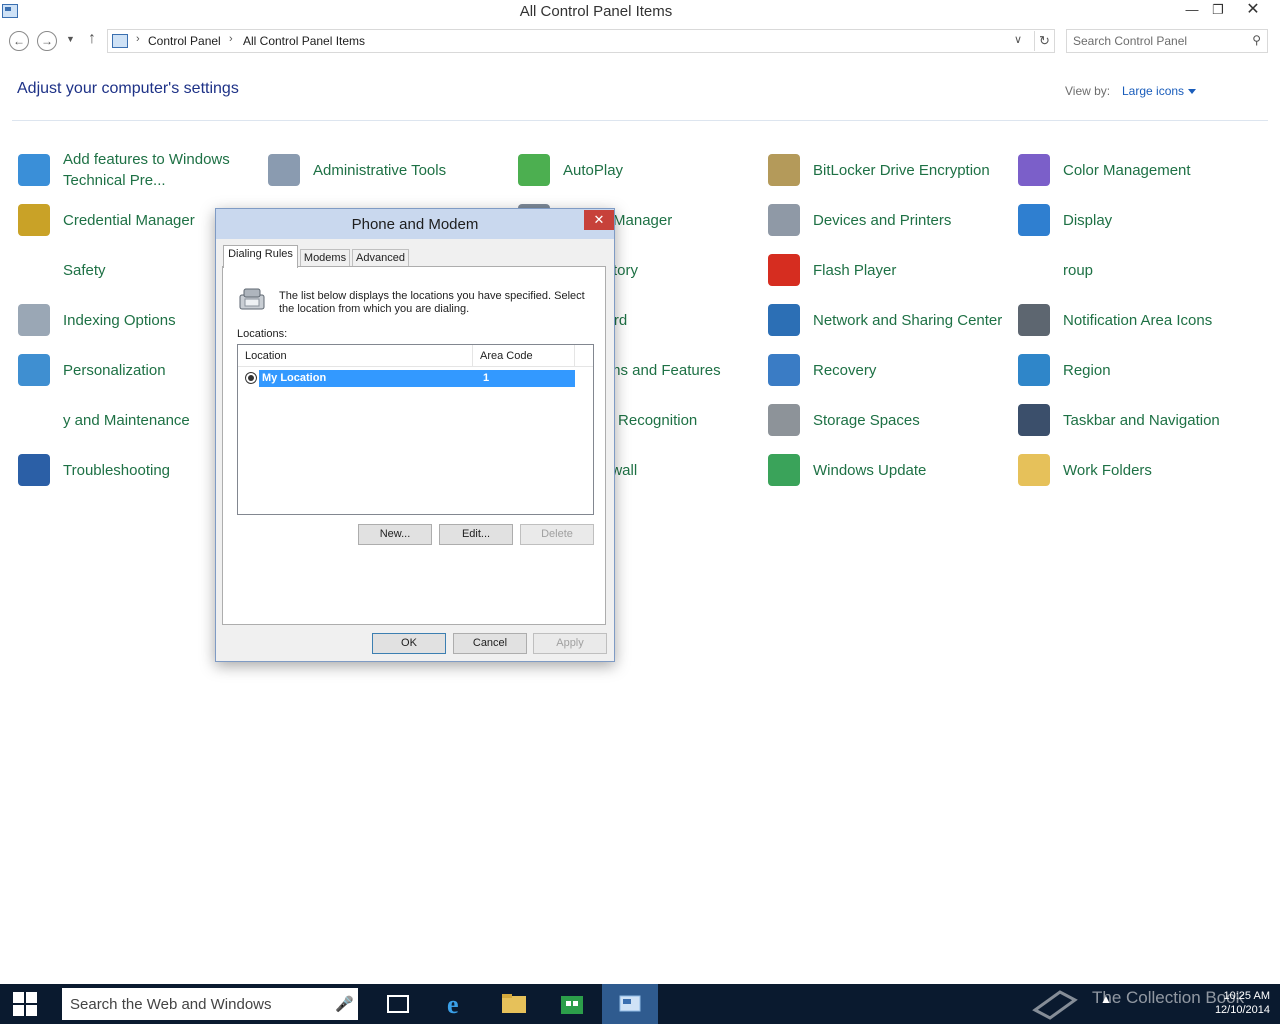  Describe the element at coordinates (410, 170) in the screenshot. I see `control-panel-item-label: Administrative Tools` at that location.